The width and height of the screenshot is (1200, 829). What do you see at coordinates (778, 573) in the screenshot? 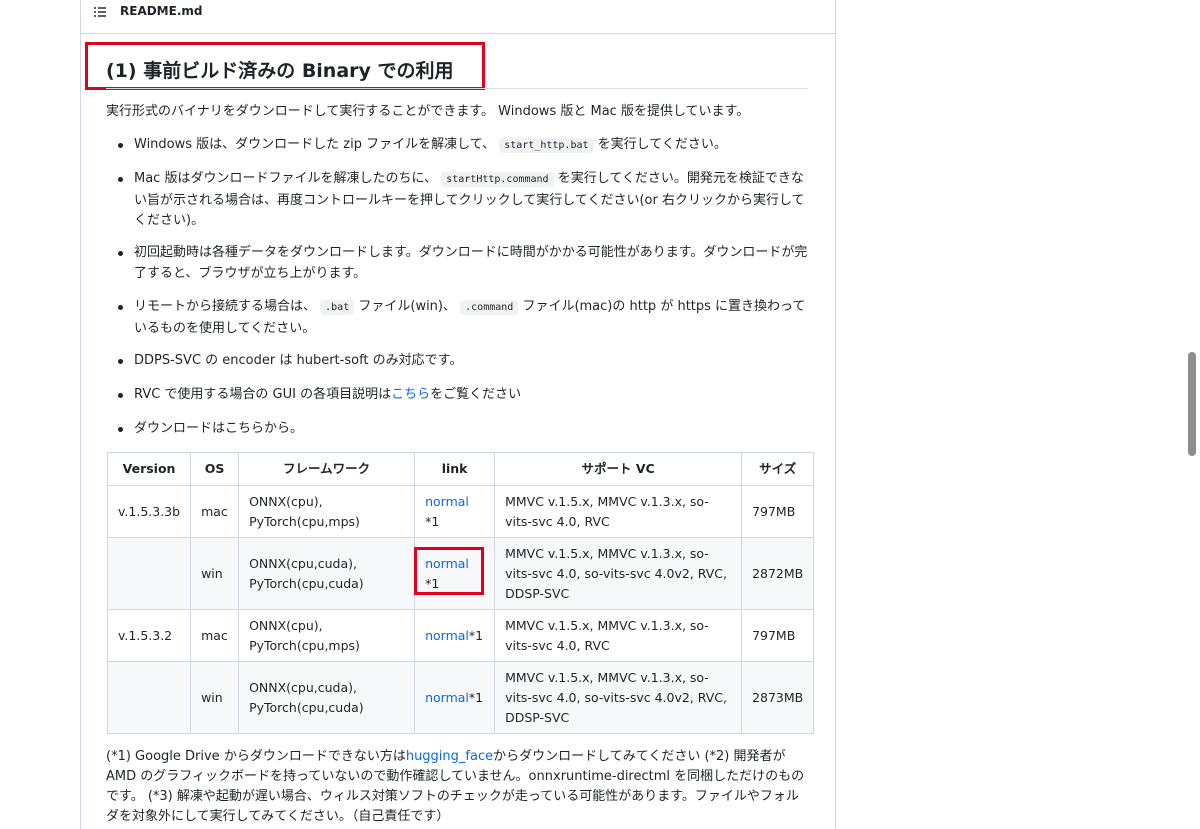
I see `cell-size: 2872MB` at bounding box center [778, 573].